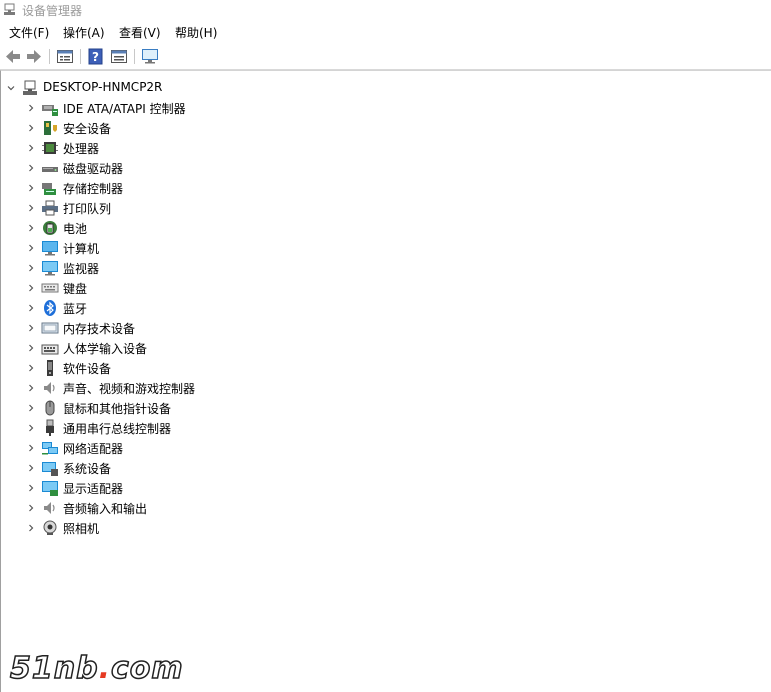 Image resolution: width=771 pixels, height=692 pixels. What do you see at coordinates (140, 32) in the screenshot?
I see `menu-view: 查看(V)` at bounding box center [140, 32].